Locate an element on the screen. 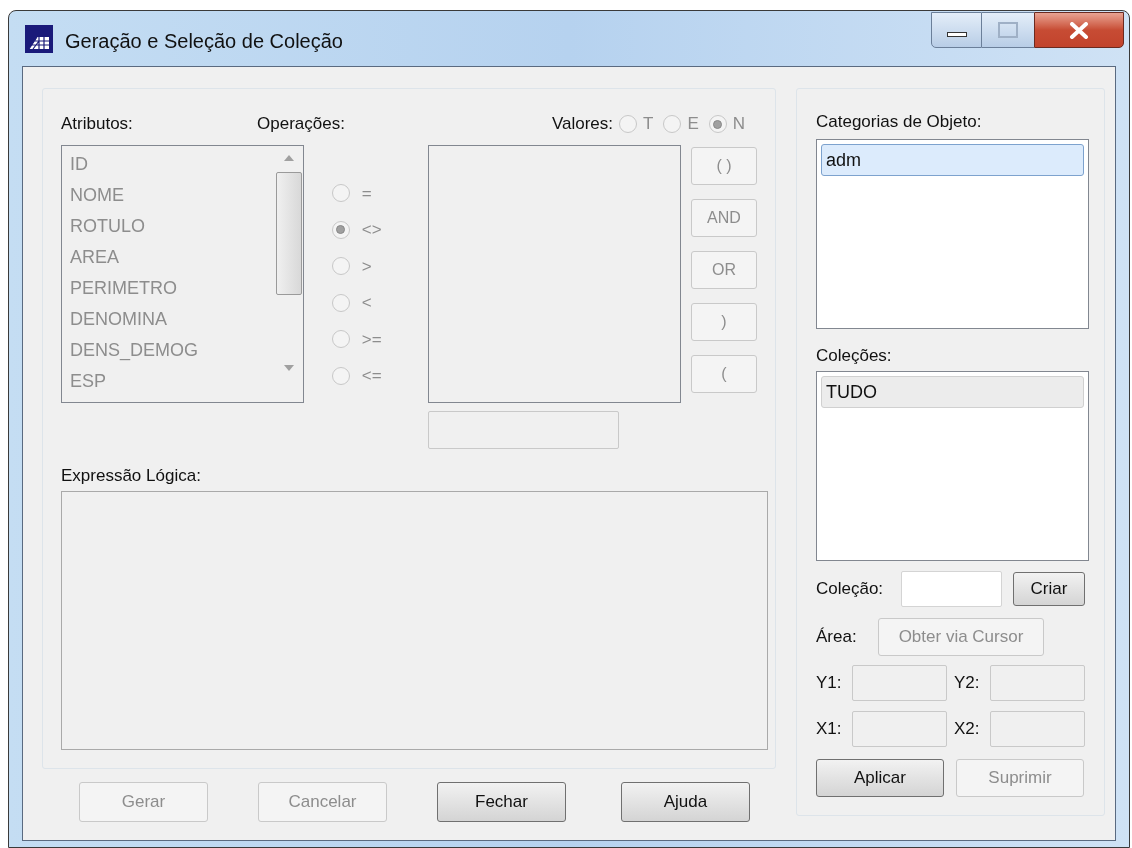 The height and width of the screenshot is (848, 1132). collections-label: Coleções: is located at coordinates (854, 356).